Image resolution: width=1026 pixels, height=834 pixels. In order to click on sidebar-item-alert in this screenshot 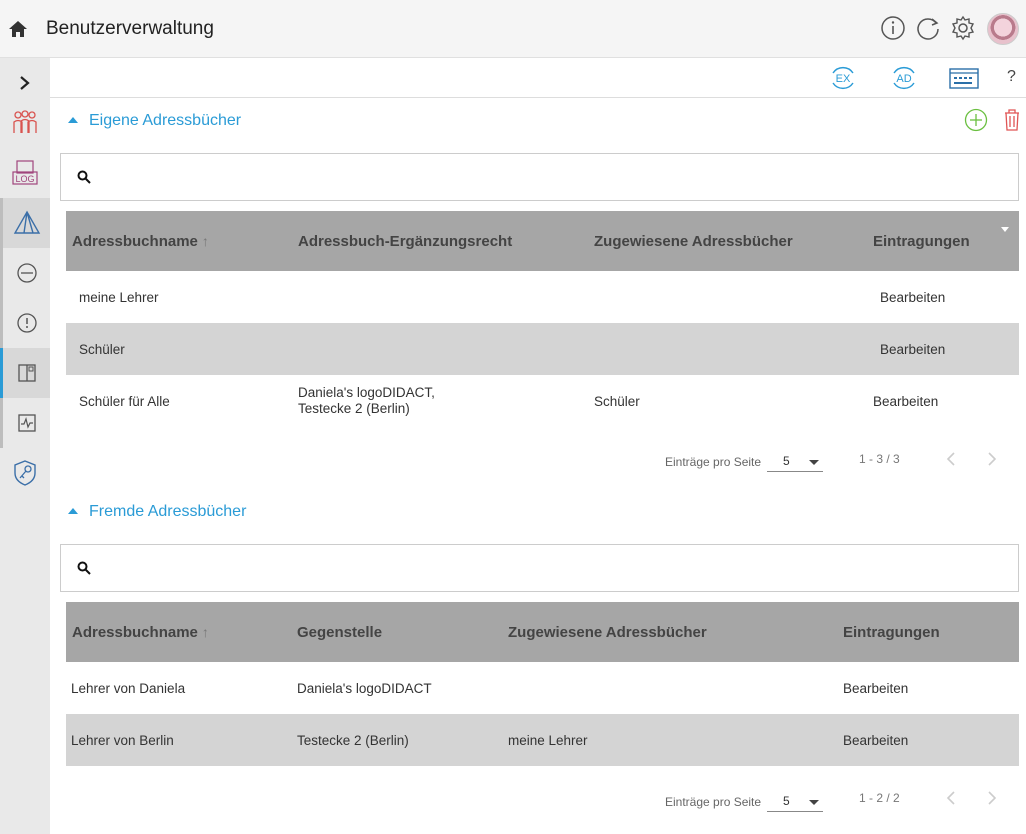, I will do `click(25, 323)`.